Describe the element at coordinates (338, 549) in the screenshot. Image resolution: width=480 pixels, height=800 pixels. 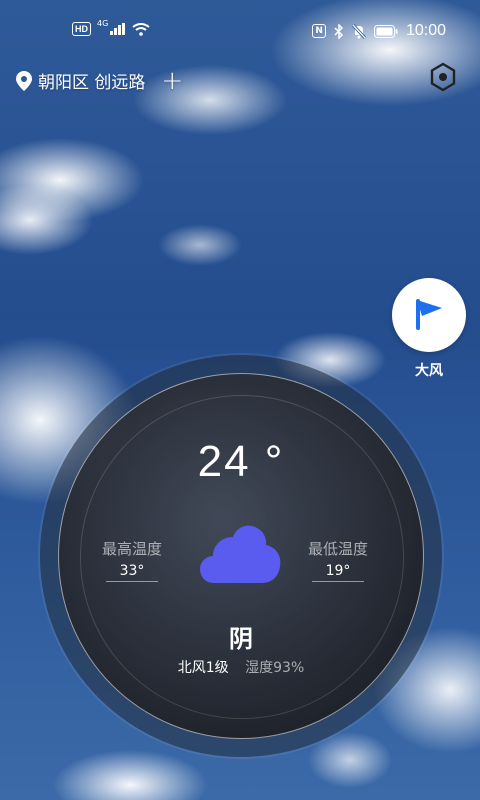
I see `min-temp-label: 最低温度` at that location.